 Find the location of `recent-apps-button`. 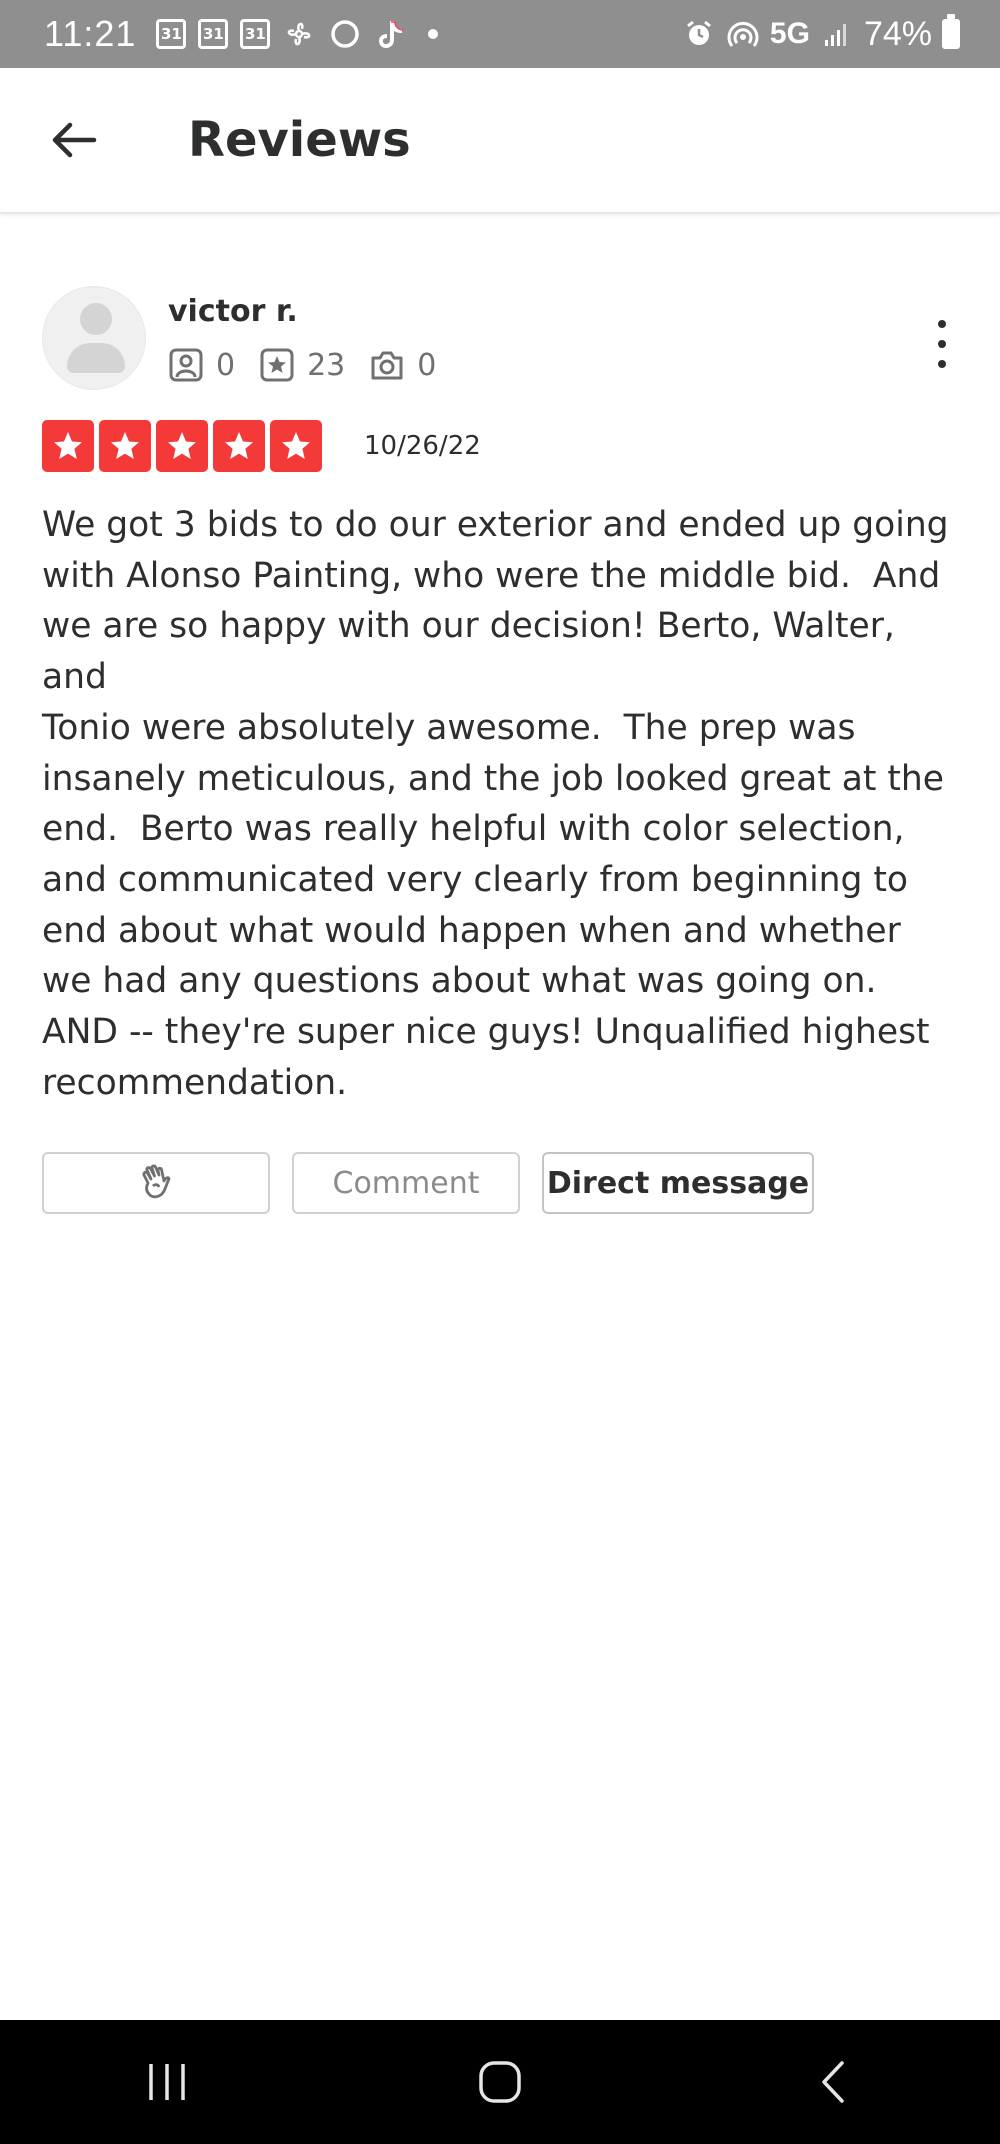

recent-apps-button is located at coordinates (167, 2082).